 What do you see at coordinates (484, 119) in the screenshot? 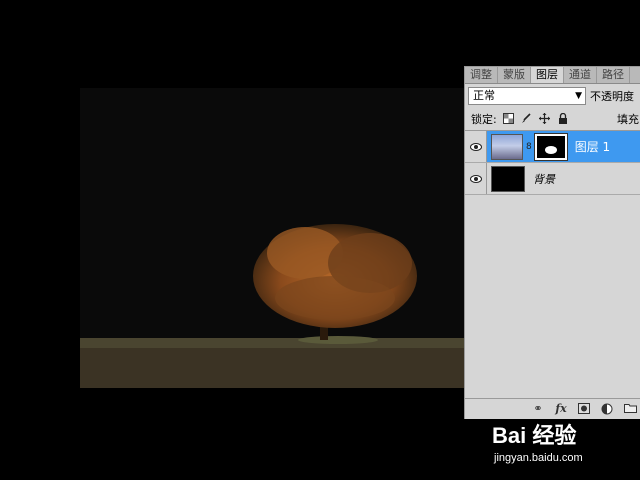
I see `lock-label: 锁定:` at bounding box center [484, 119].